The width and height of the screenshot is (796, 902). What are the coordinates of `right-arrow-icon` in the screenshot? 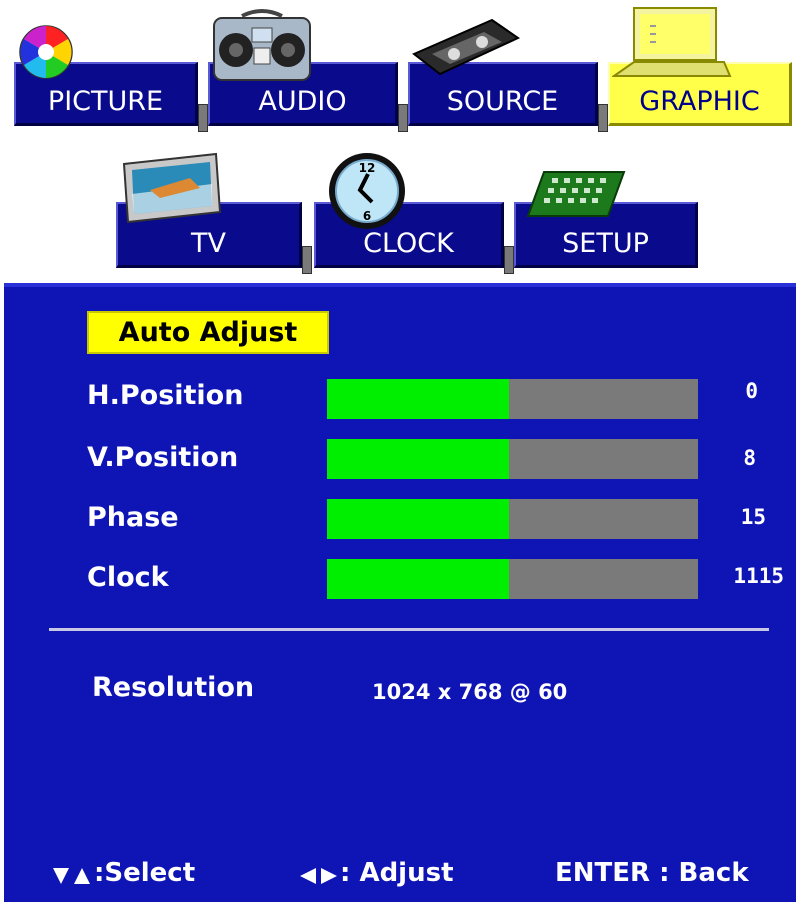 It's located at (329, 876).